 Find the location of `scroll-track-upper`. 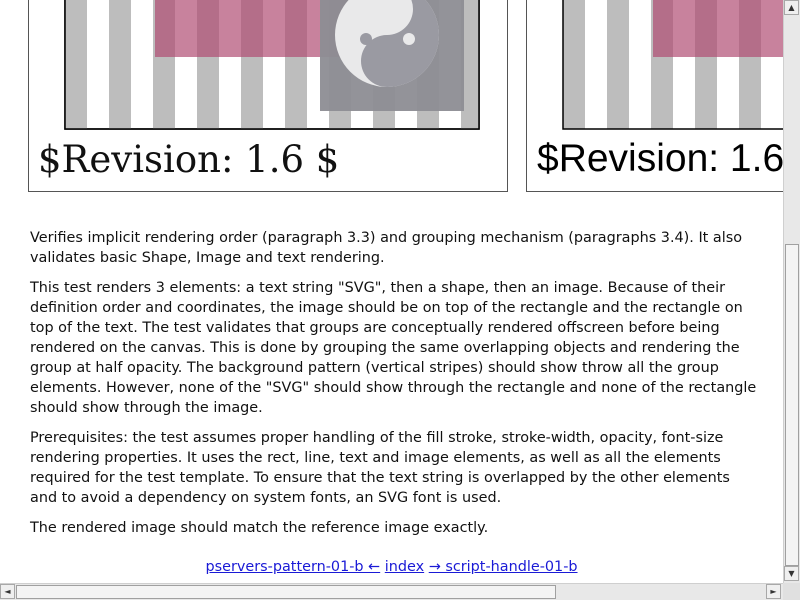

scroll-track-upper is located at coordinates (792, 131).